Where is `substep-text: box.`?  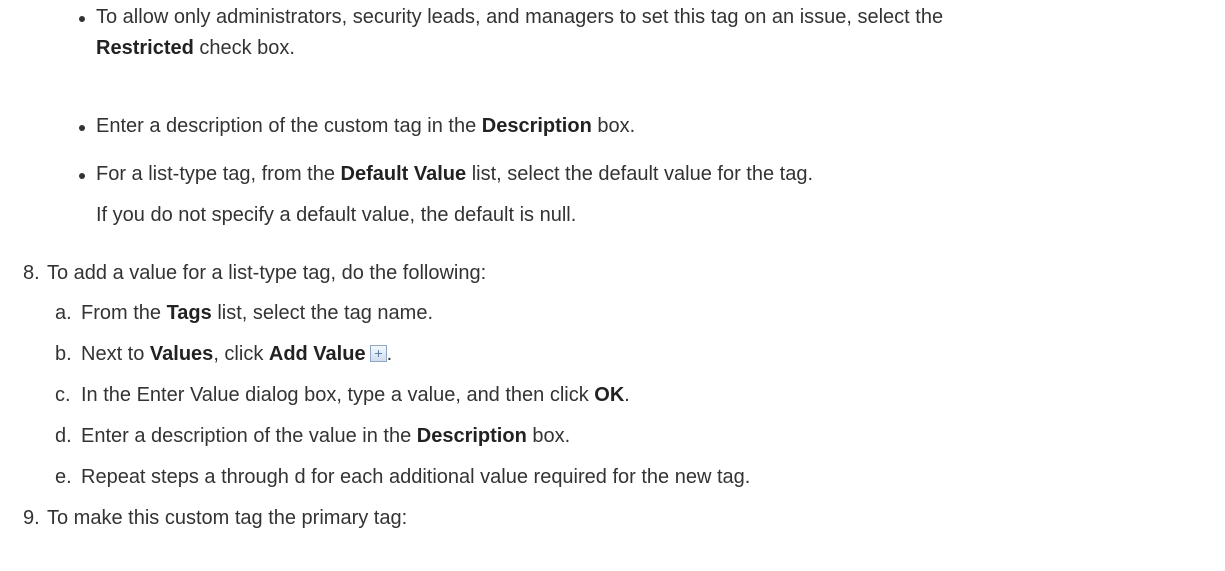 substep-text: box. is located at coordinates (548, 436).